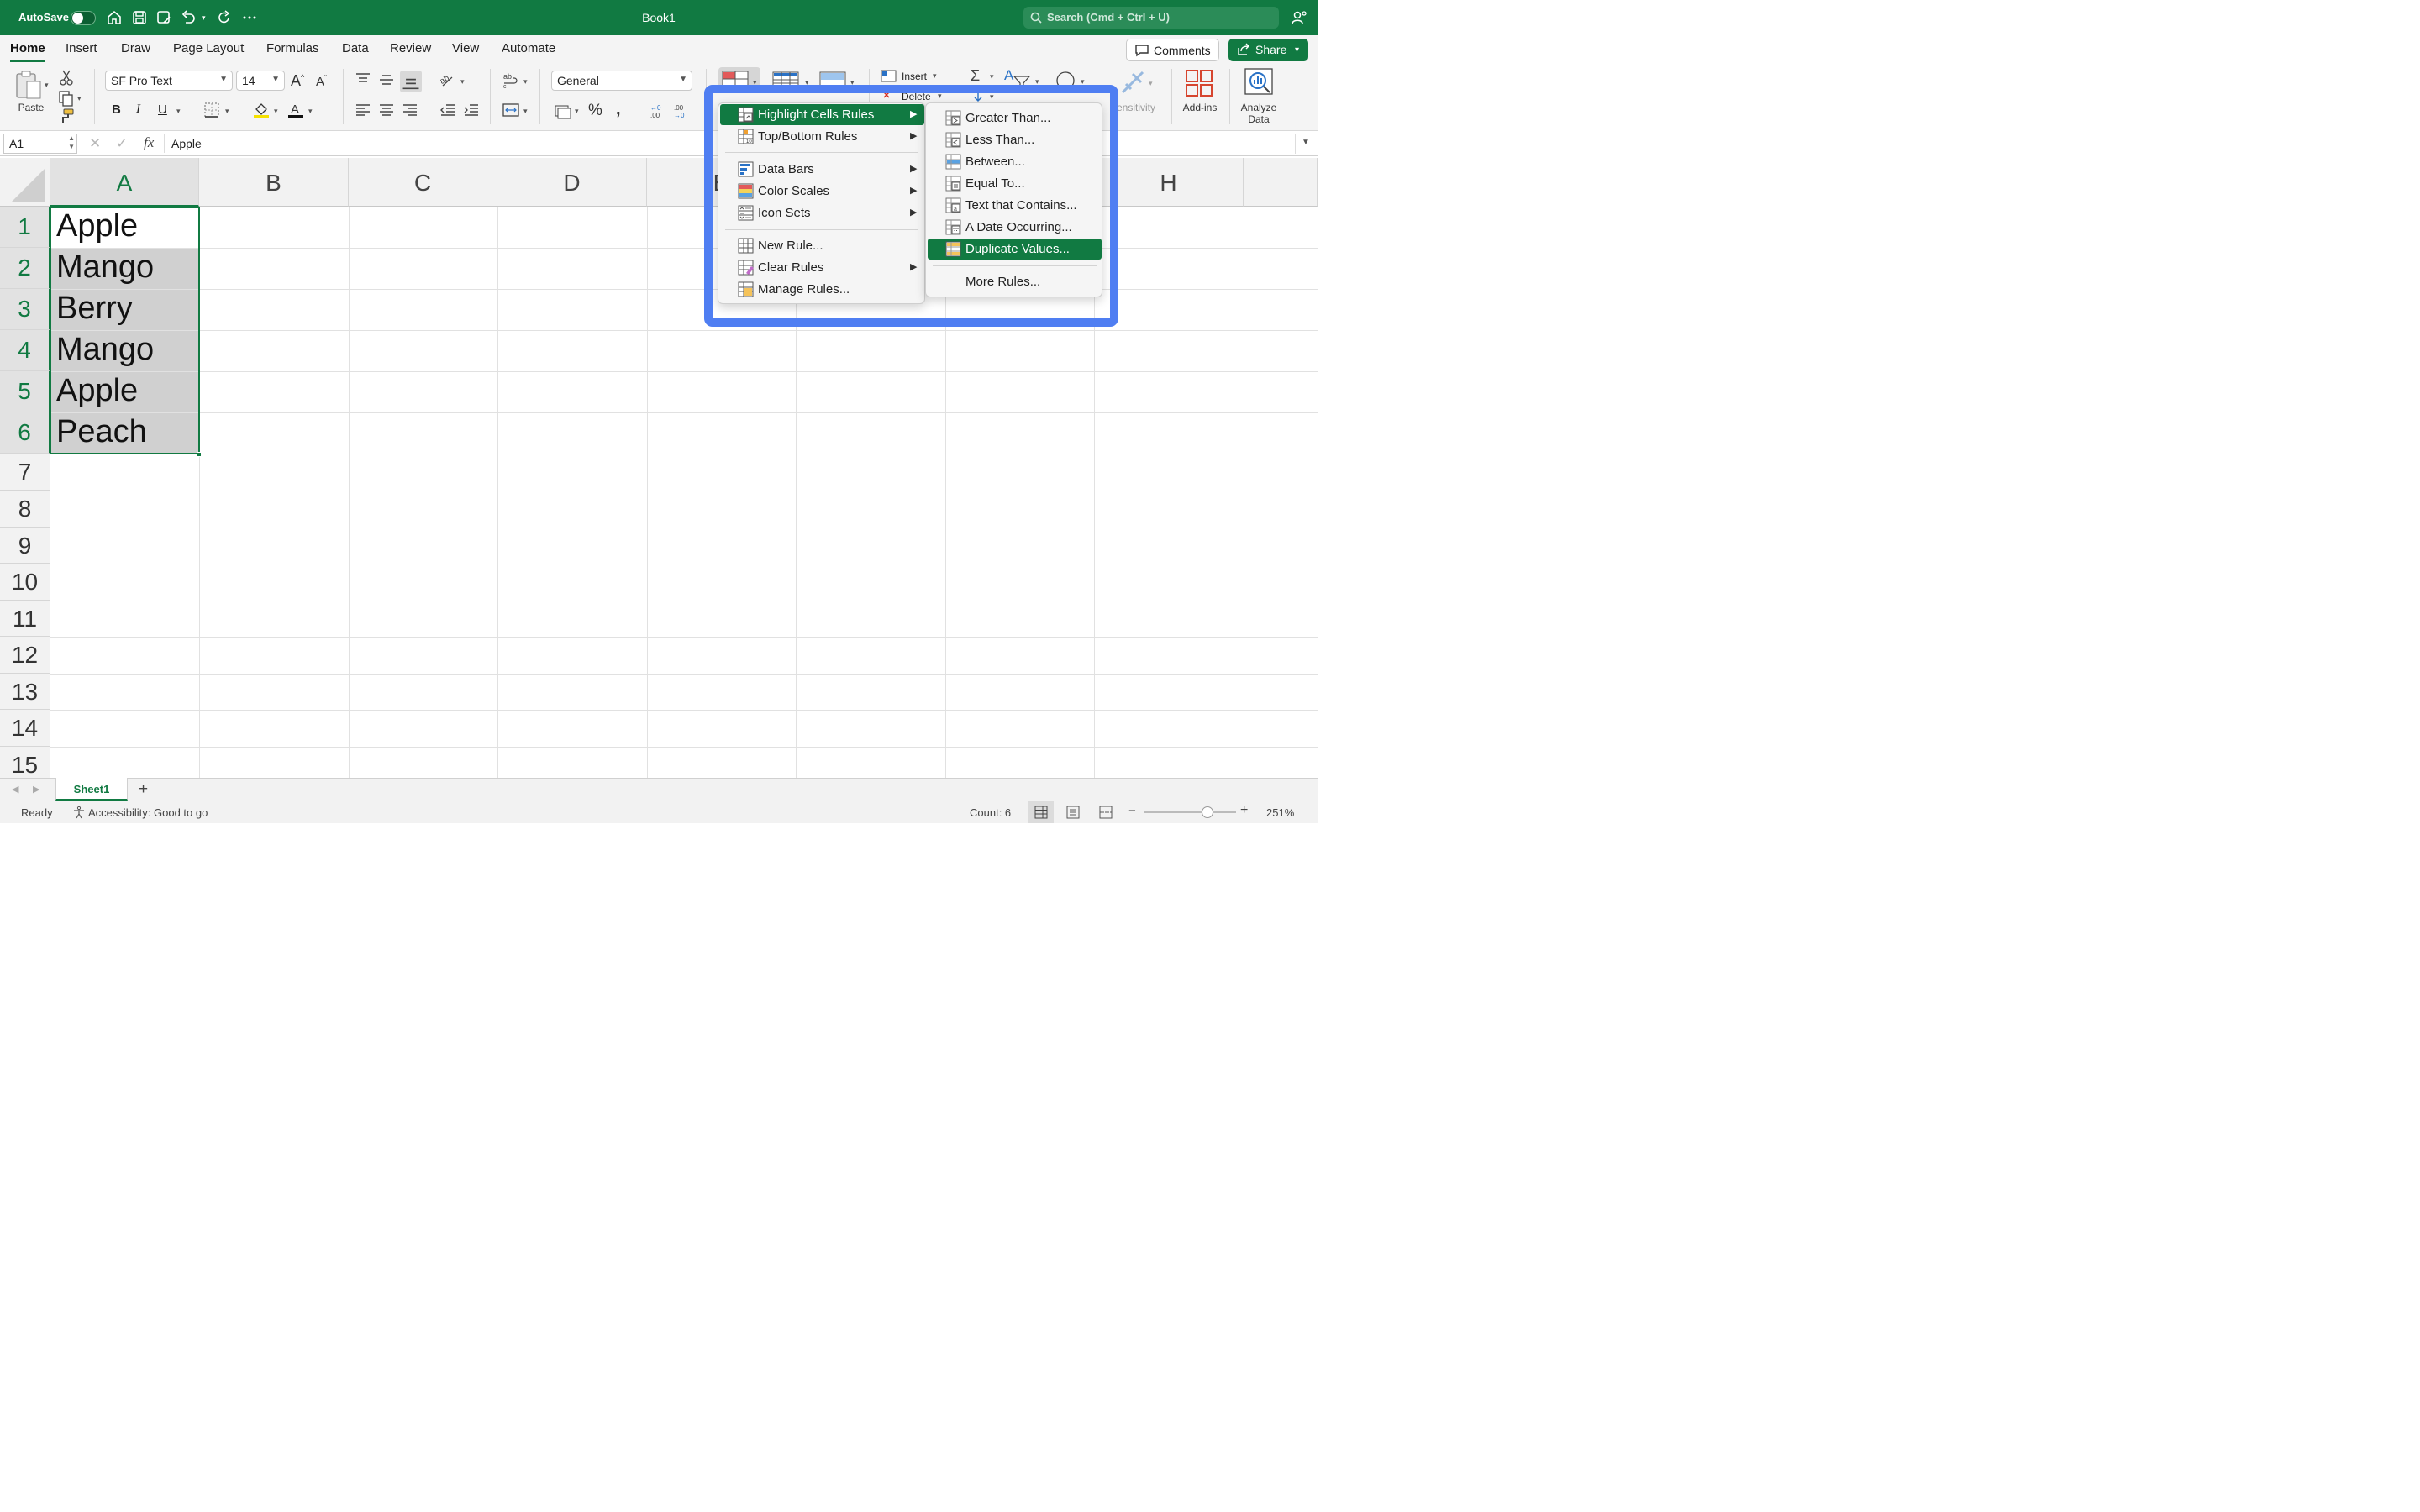 Image resolution: width=2420 pixels, height=1512 pixels. I want to click on tab-home: Home, so click(27, 48).